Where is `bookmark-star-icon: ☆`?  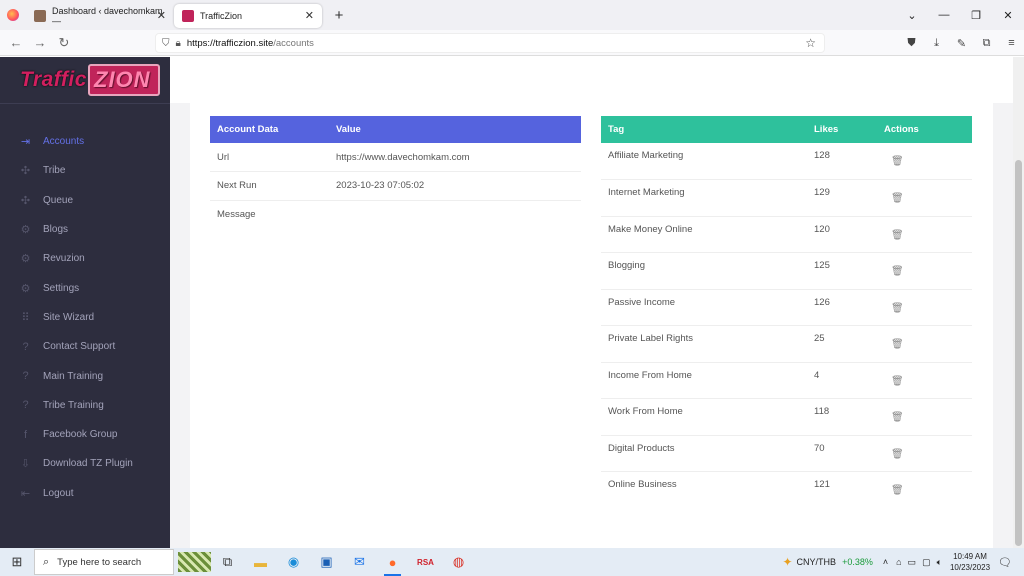
bookmark-star-icon: ☆ is located at coordinates (810, 43).